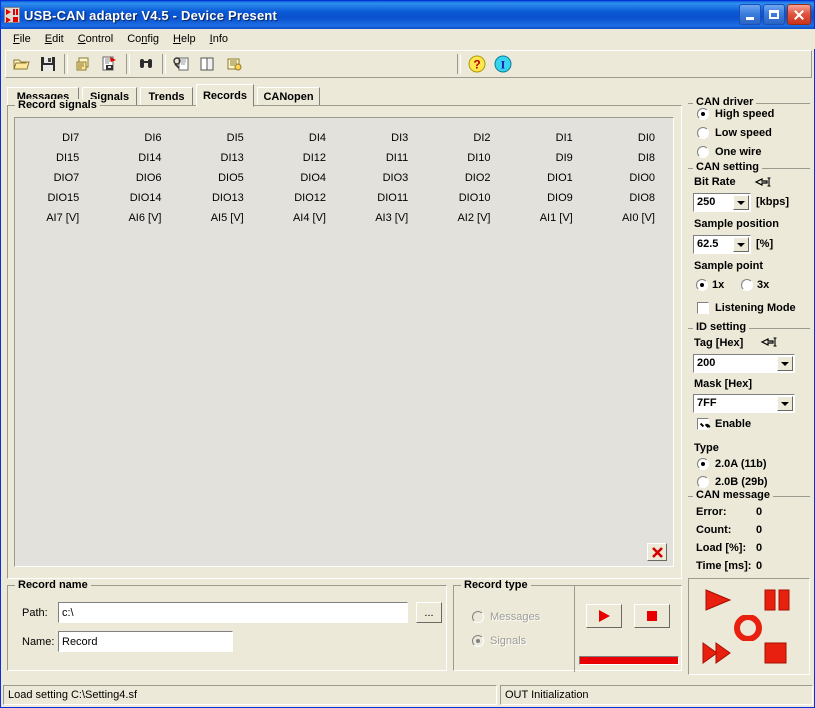 This screenshot has height=708, width=815. Describe the element at coordinates (138, 158) in the screenshot. I see `signal-label: DI14` at that location.